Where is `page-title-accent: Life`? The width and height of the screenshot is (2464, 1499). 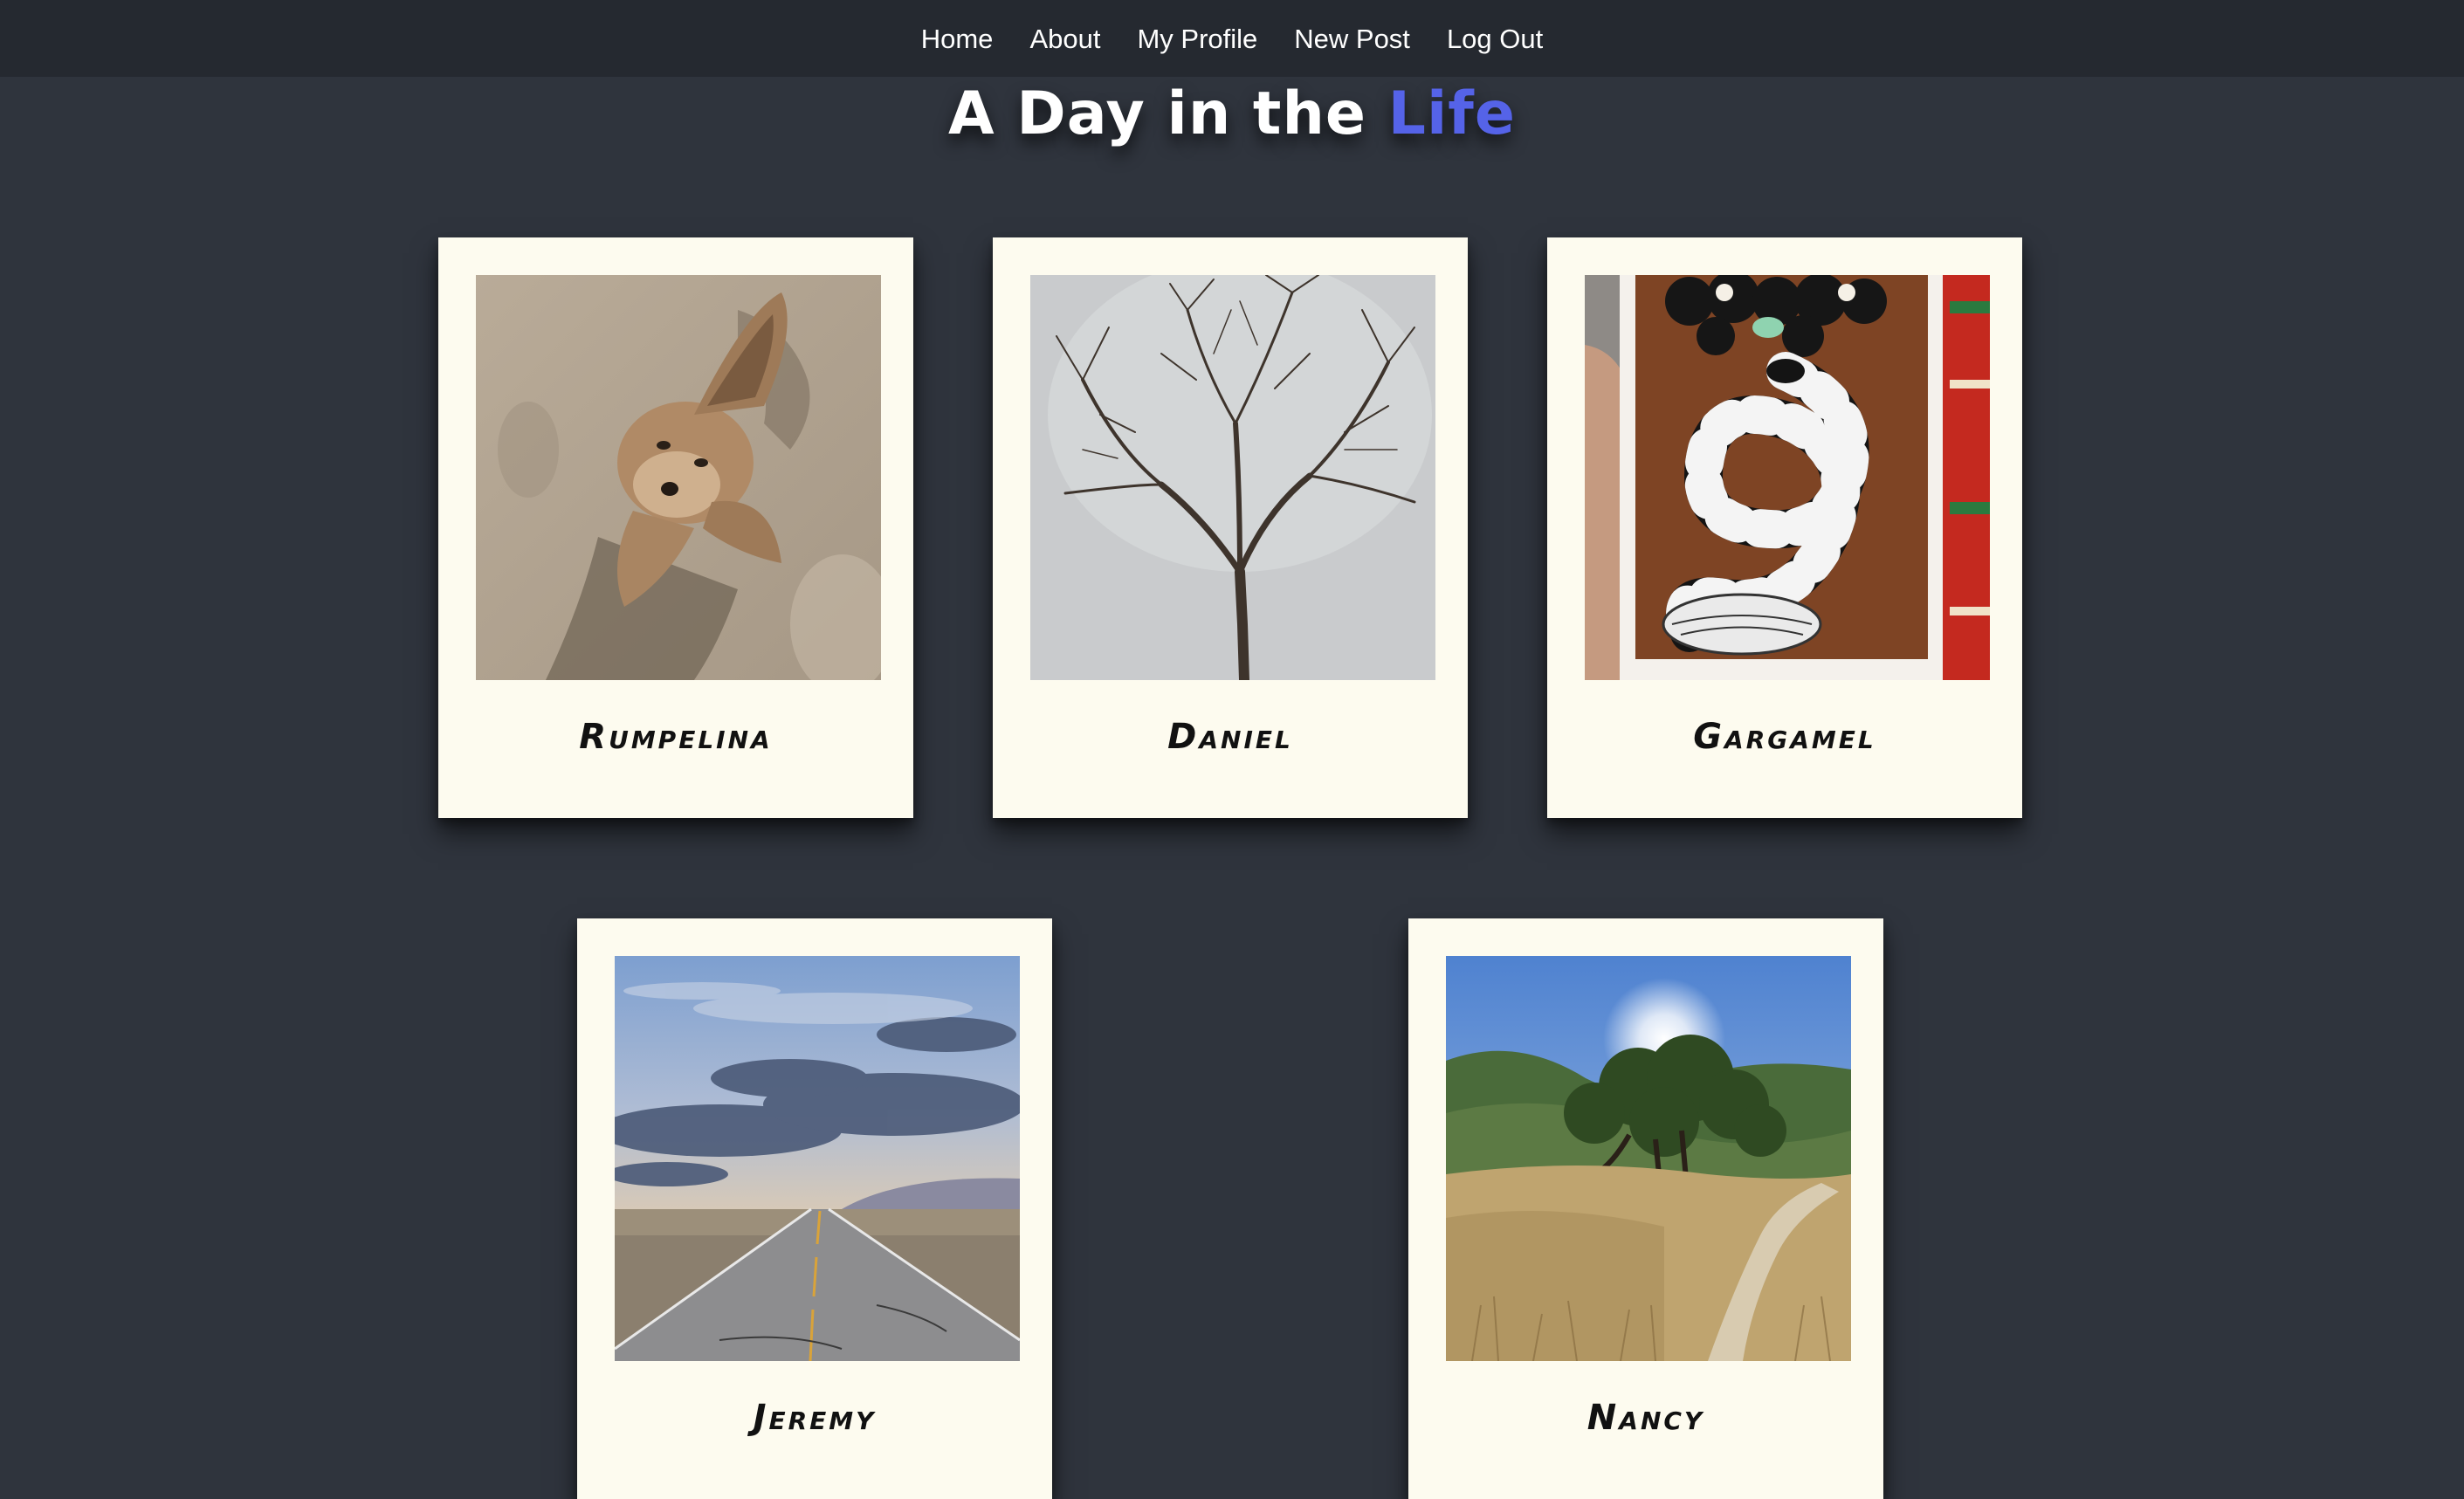
page-title-accent: Life is located at coordinates (1451, 113).